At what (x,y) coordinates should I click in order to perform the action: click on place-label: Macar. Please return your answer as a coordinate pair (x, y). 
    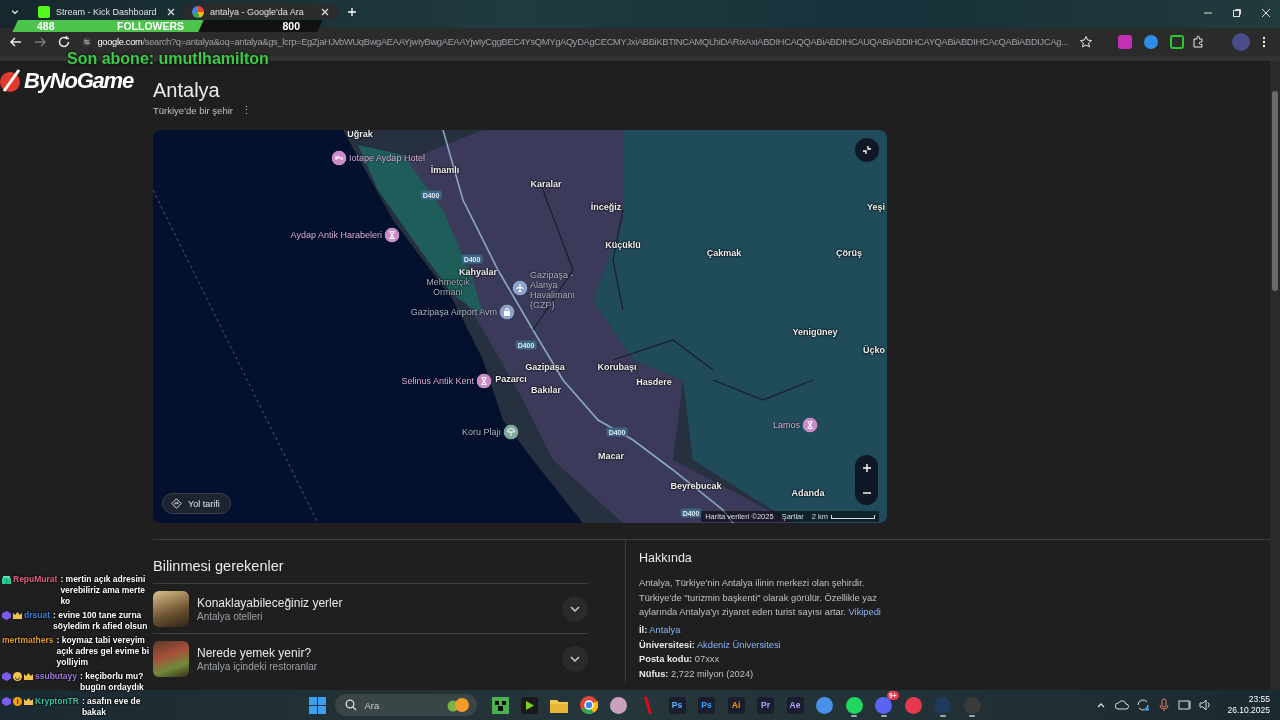
    Looking at the image, I should click on (611, 456).